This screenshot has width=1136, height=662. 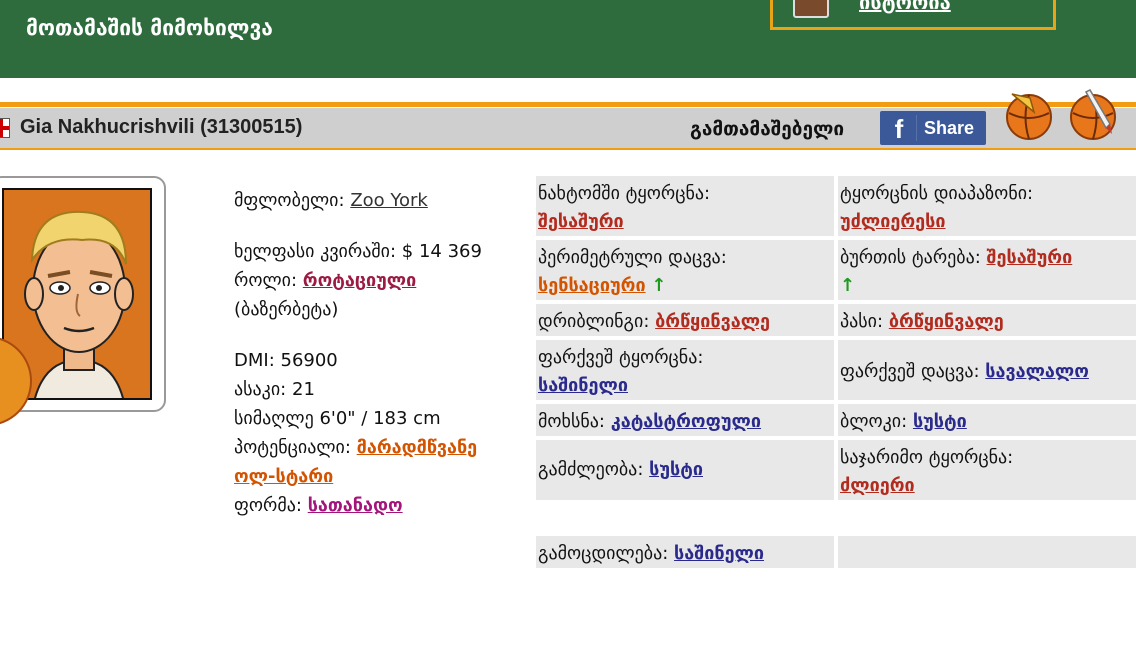 I want to click on skill-label: დრიბლინგი:, so click(x=594, y=321).